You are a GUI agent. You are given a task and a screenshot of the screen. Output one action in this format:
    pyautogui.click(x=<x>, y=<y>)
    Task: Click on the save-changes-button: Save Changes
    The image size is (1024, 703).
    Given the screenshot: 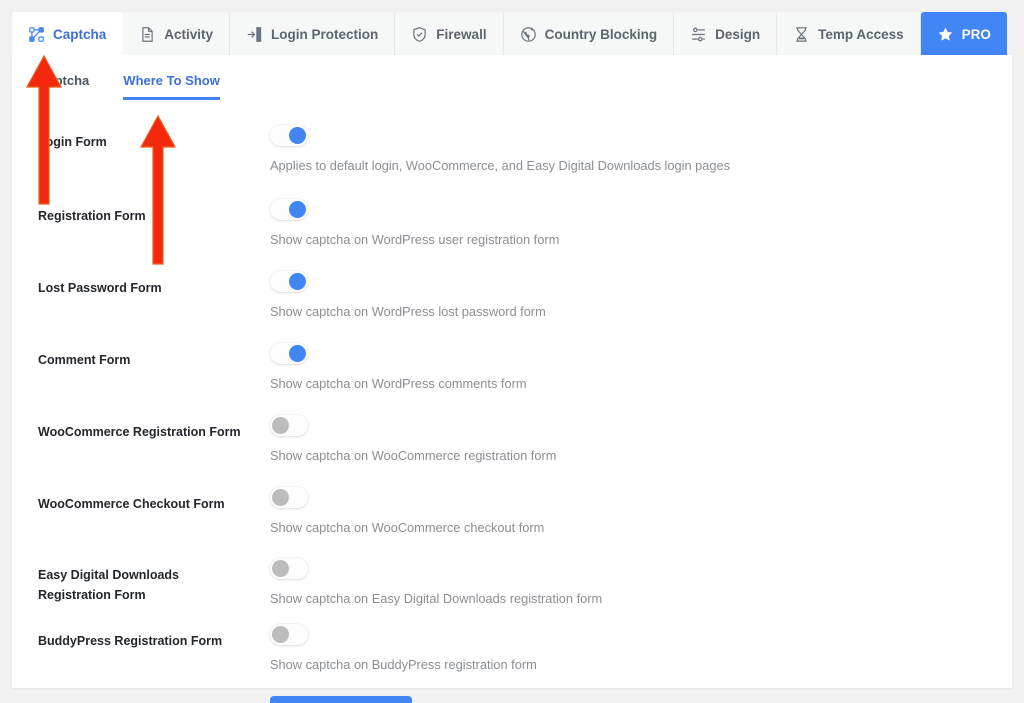 What is the action you would take?
    pyautogui.click(x=341, y=699)
    